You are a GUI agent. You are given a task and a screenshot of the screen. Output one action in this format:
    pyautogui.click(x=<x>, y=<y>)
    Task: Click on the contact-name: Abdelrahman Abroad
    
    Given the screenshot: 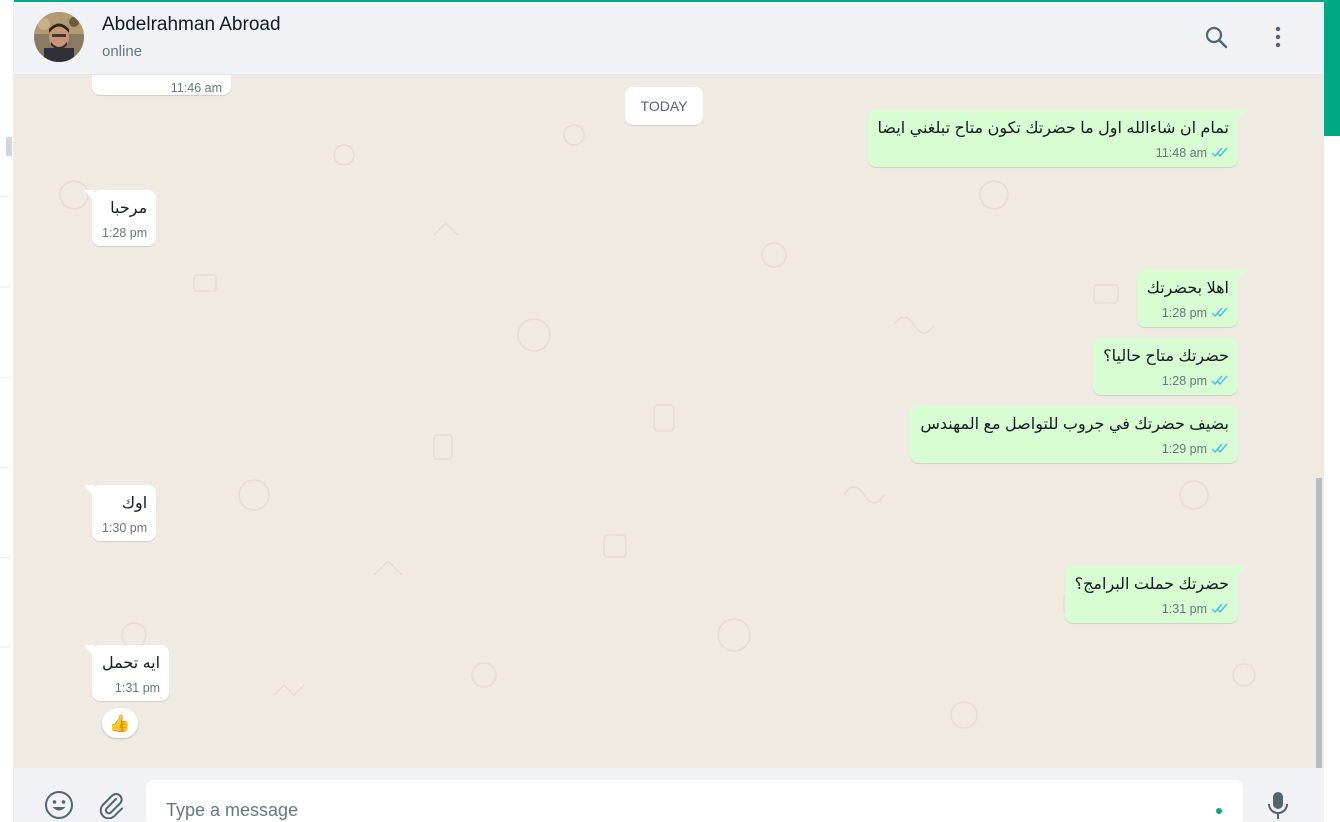 What is the action you would take?
    pyautogui.click(x=191, y=25)
    